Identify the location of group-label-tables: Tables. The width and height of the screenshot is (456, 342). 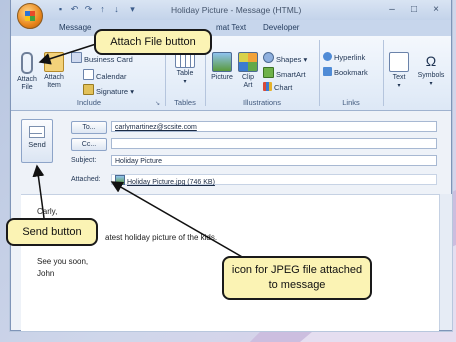
(185, 102).